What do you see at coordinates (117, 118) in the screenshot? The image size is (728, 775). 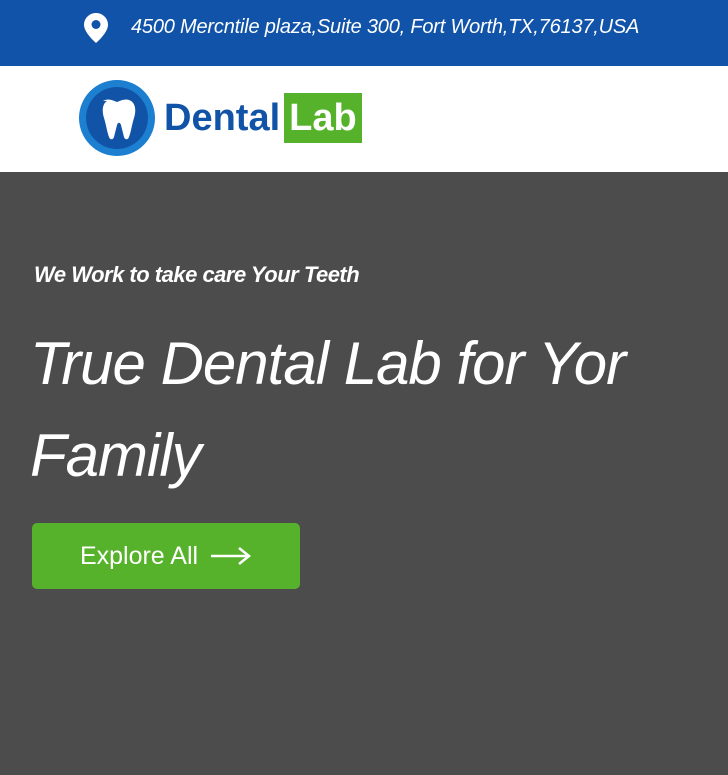 I see `tooth-icon` at bounding box center [117, 118].